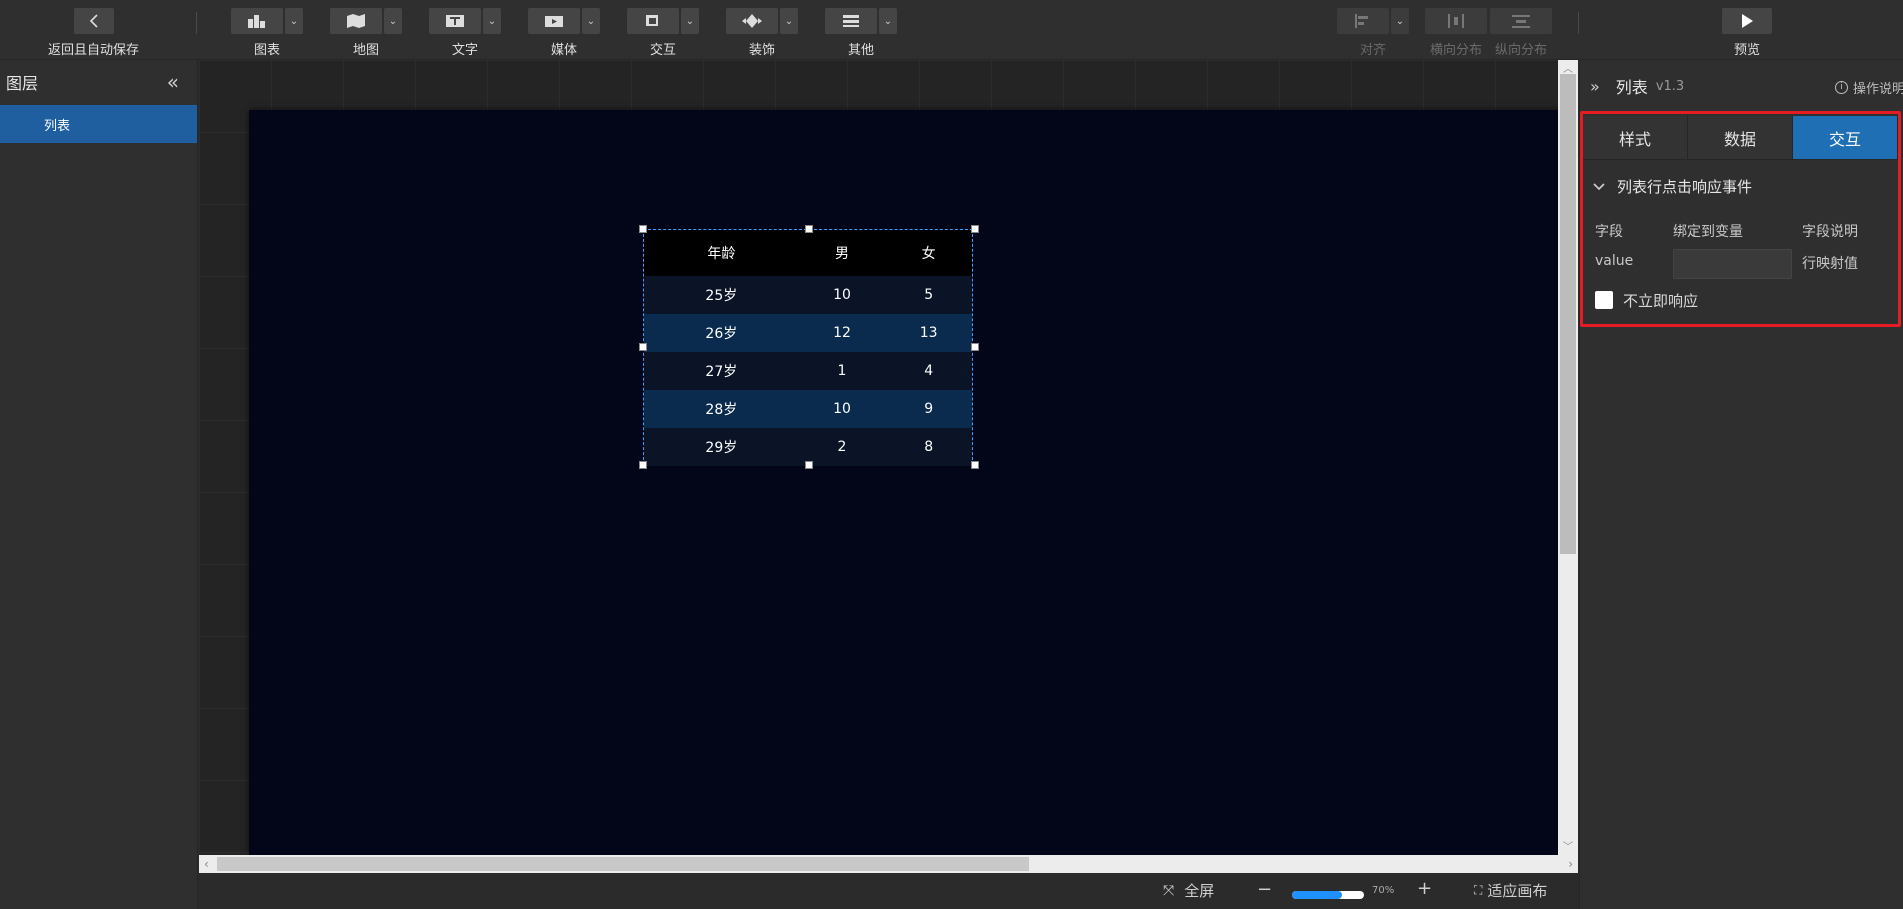  I want to click on desc-column-header: 字段说明, so click(1830, 232).